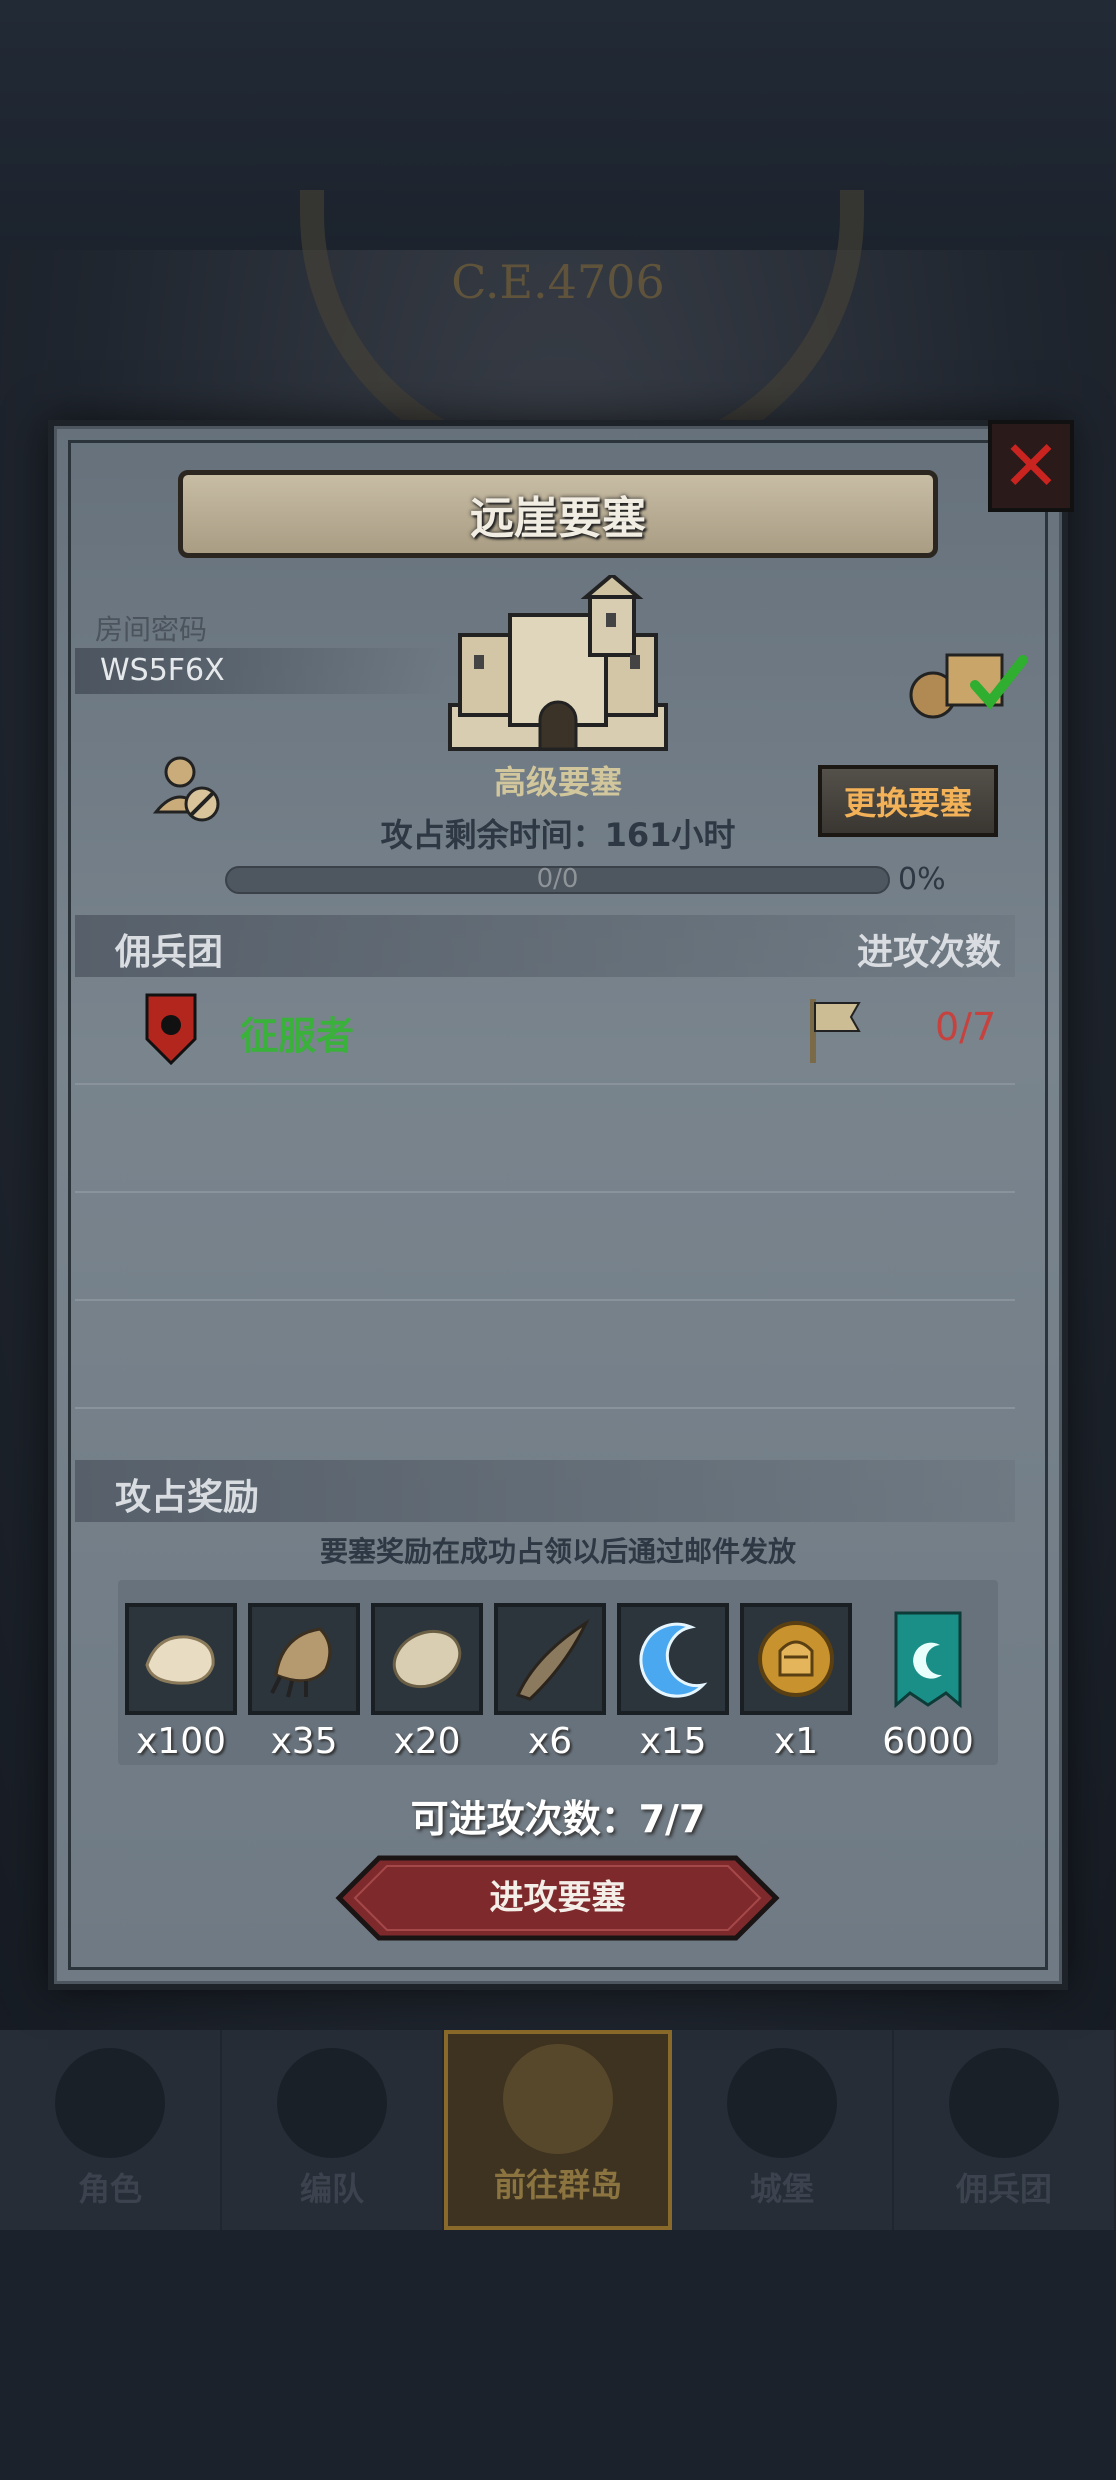 The image size is (1116, 2480). What do you see at coordinates (558, 514) in the screenshot?
I see `modal-title: 远崖要塞` at bounding box center [558, 514].